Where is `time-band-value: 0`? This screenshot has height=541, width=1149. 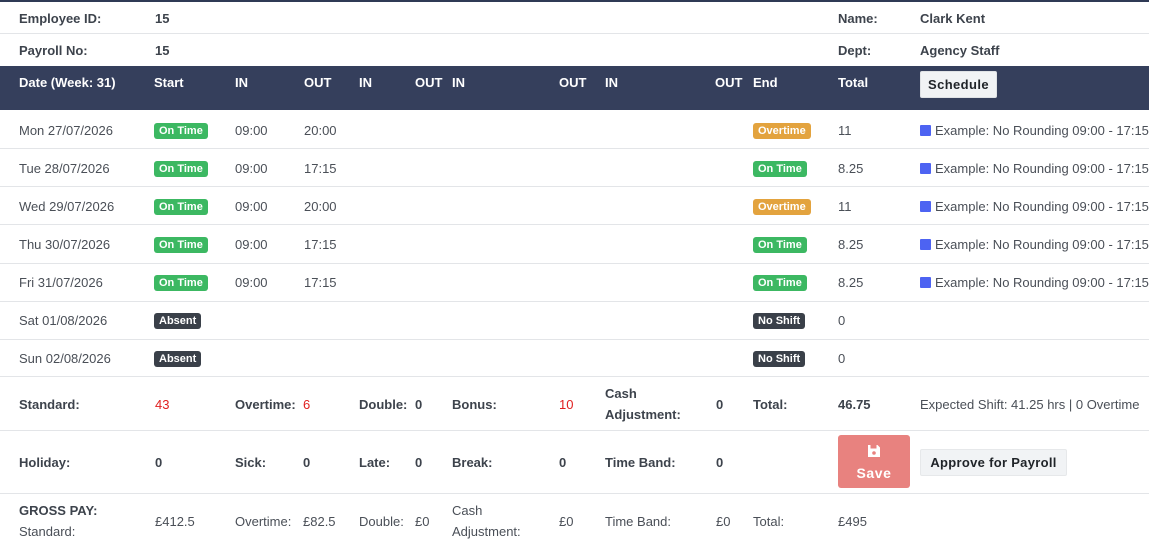 time-band-value: 0 is located at coordinates (720, 462).